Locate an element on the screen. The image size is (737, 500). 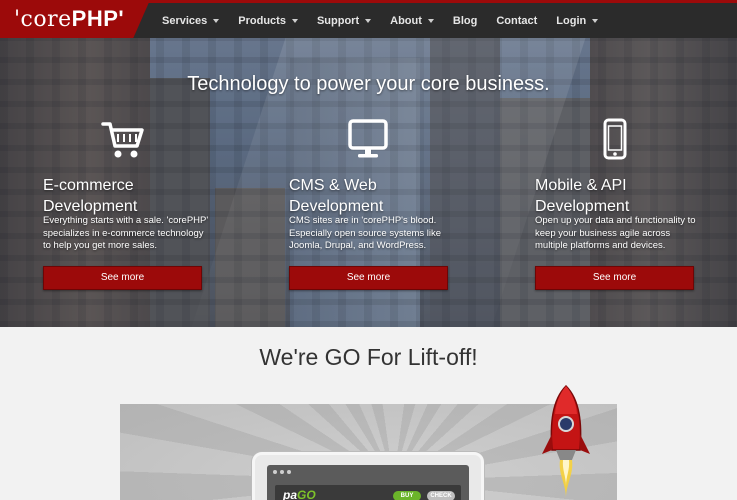
logo-text: 'corePHP' is located at coordinates (69, 19).